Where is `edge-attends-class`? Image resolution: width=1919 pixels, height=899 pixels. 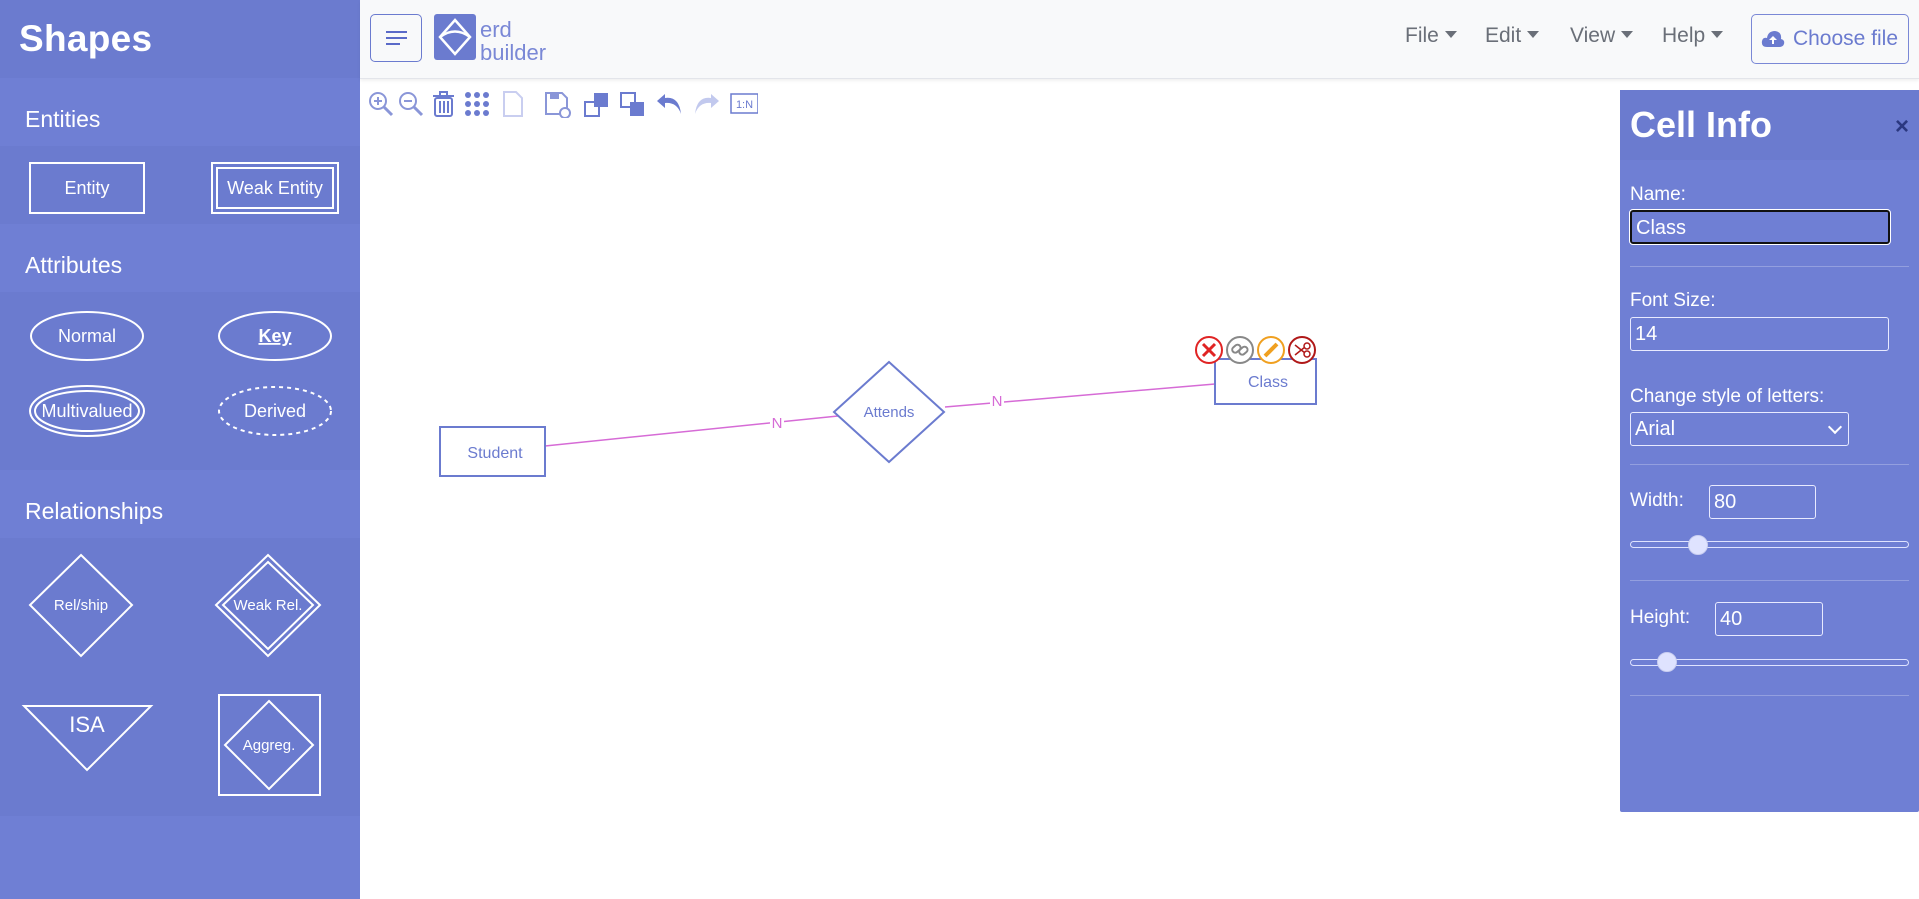
edge-attends-class is located at coordinates (1080, 395).